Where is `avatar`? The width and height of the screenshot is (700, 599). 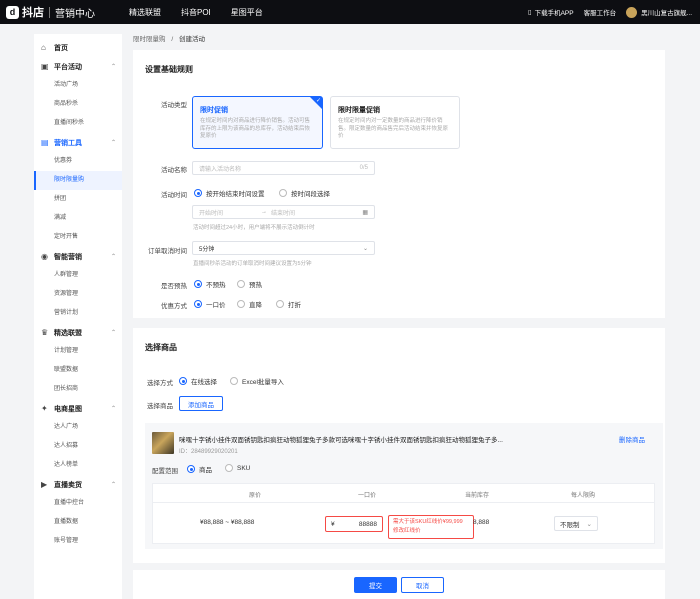 avatar is located at coordinates (632, 12).